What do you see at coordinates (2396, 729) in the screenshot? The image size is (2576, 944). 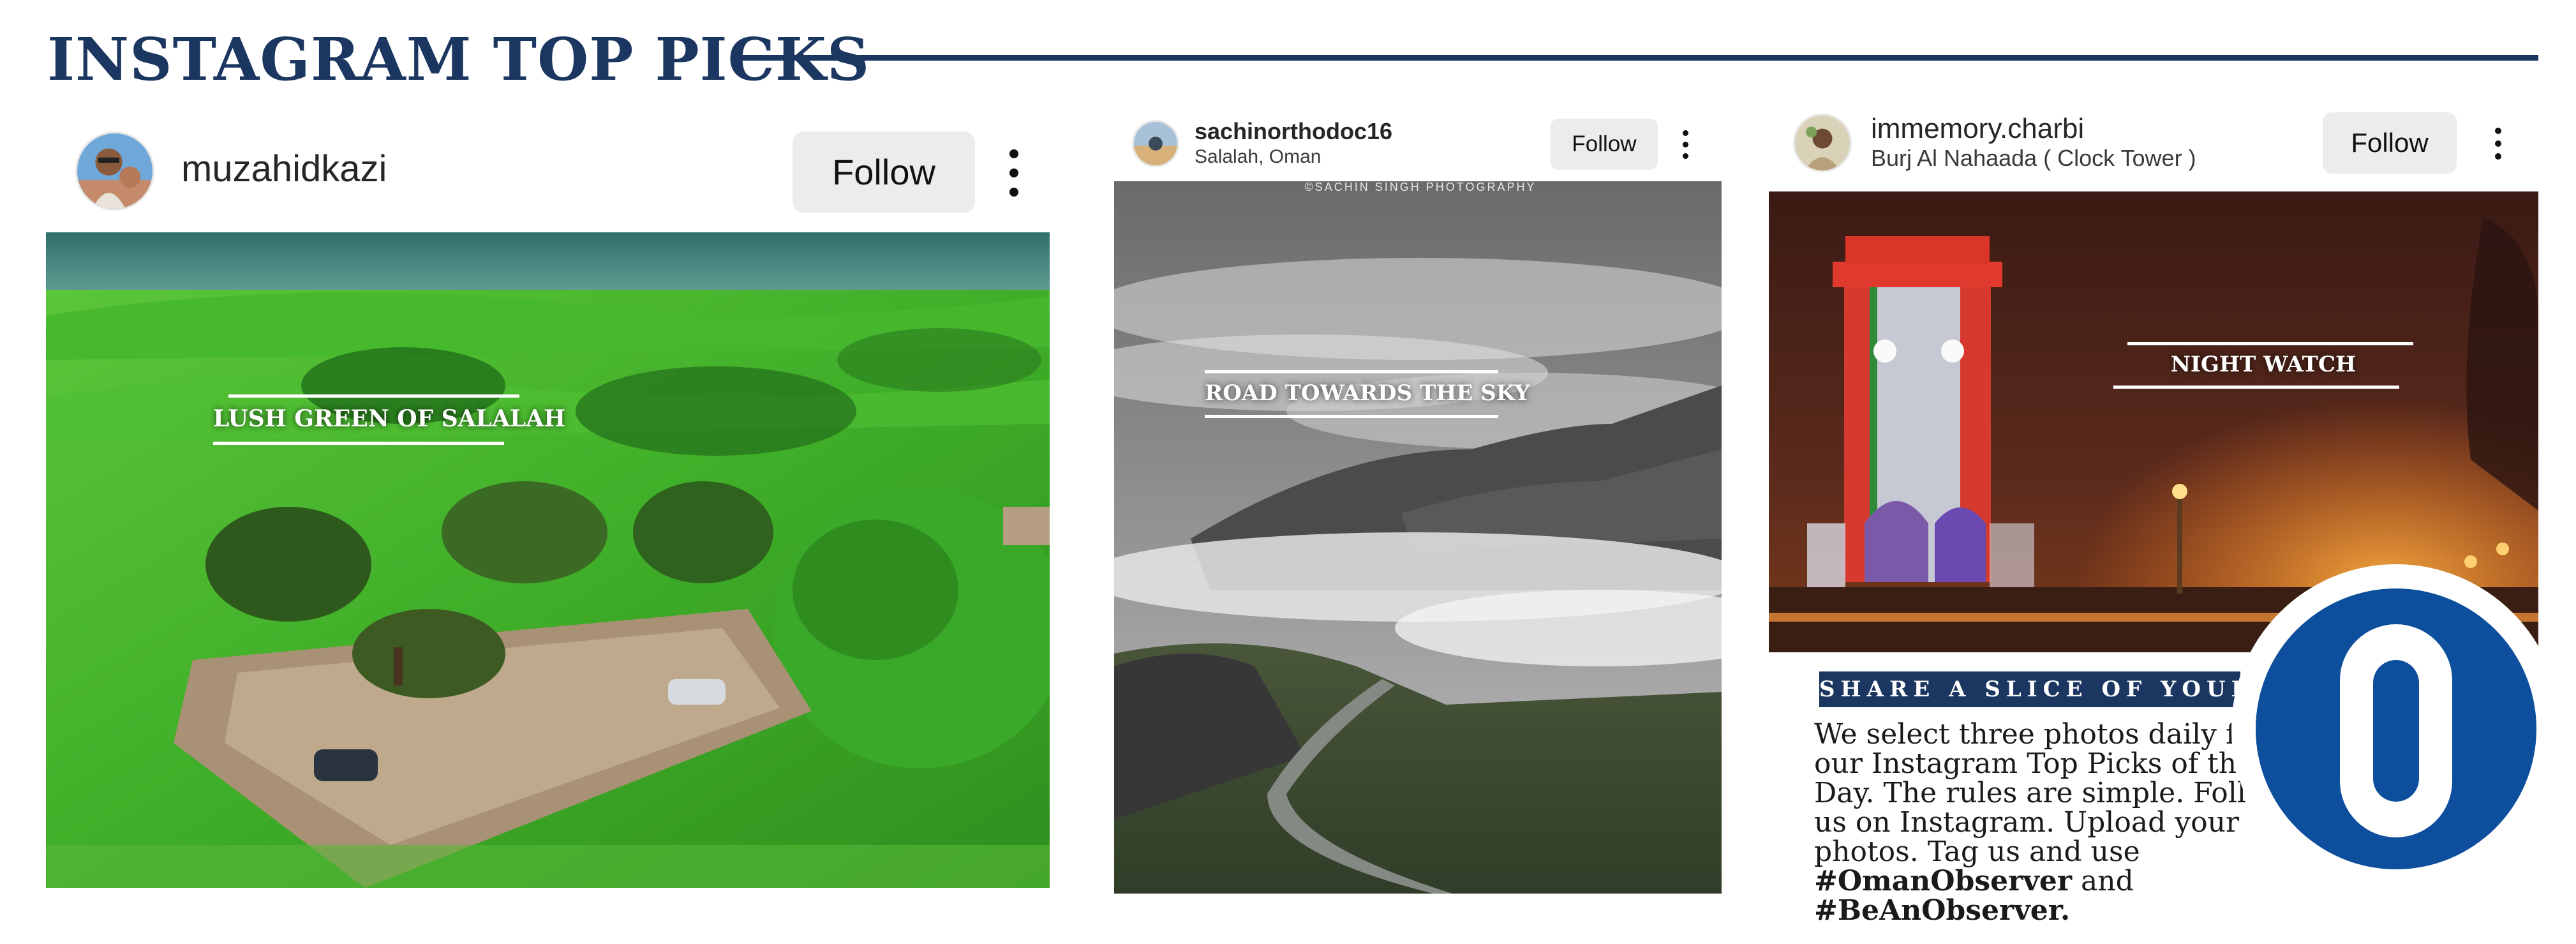 I see `oman-observer-logo: O` at bounding box center [2396, 729].